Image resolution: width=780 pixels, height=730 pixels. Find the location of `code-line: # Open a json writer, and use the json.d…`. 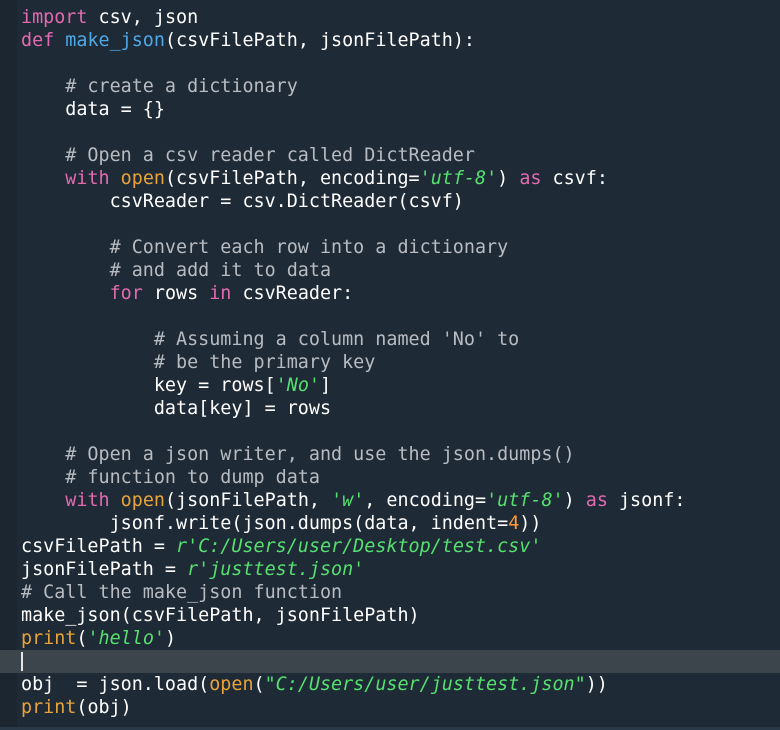

code-line: # Open a json writer, and use the json.d… is located at coordinates (400, 454).